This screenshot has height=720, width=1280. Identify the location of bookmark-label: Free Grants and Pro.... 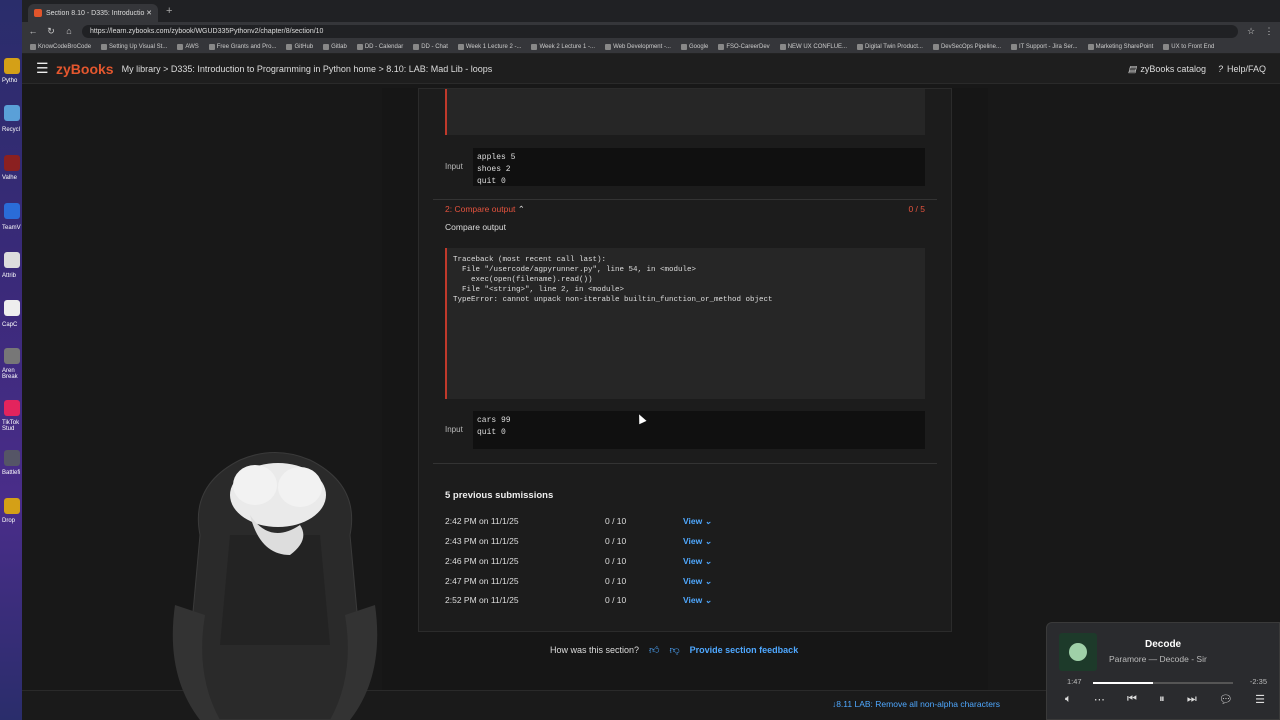
(246, 46).